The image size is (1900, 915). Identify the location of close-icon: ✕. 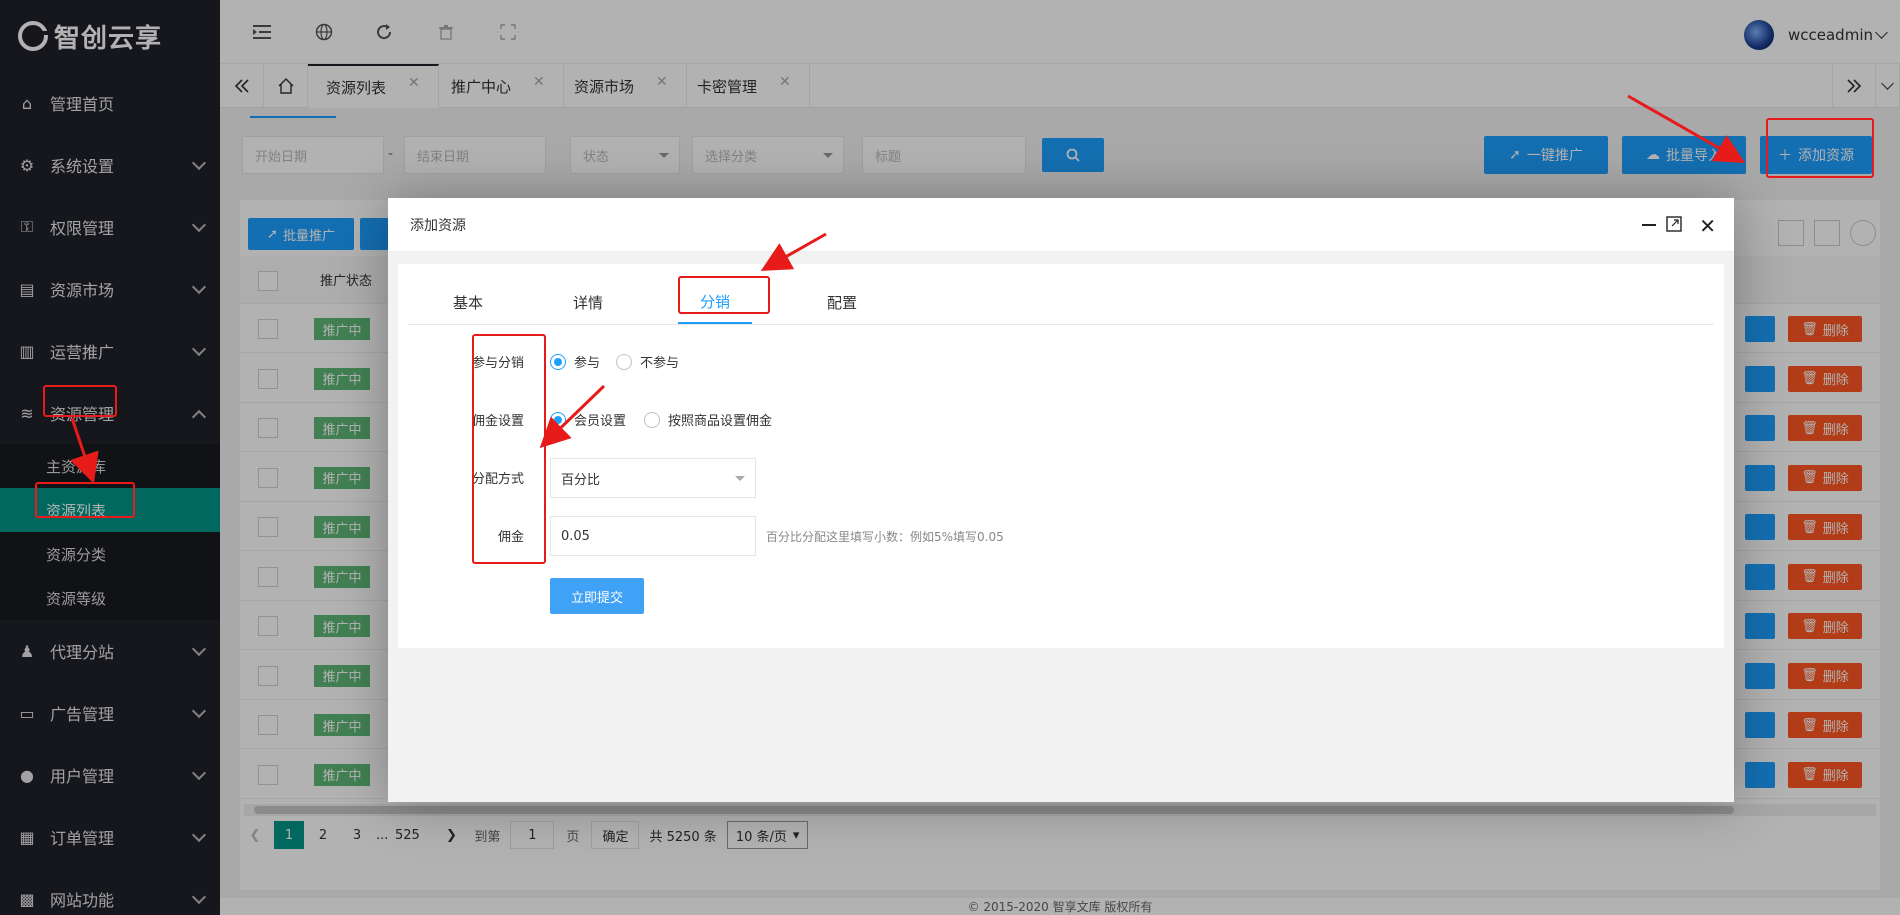
(1707, 226).